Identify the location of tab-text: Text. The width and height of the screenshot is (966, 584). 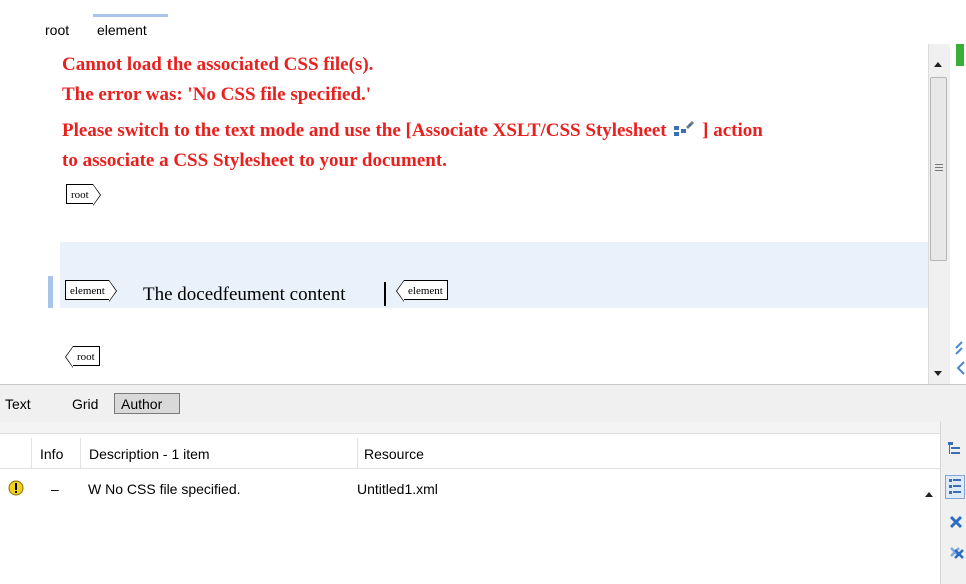
(18, 404).